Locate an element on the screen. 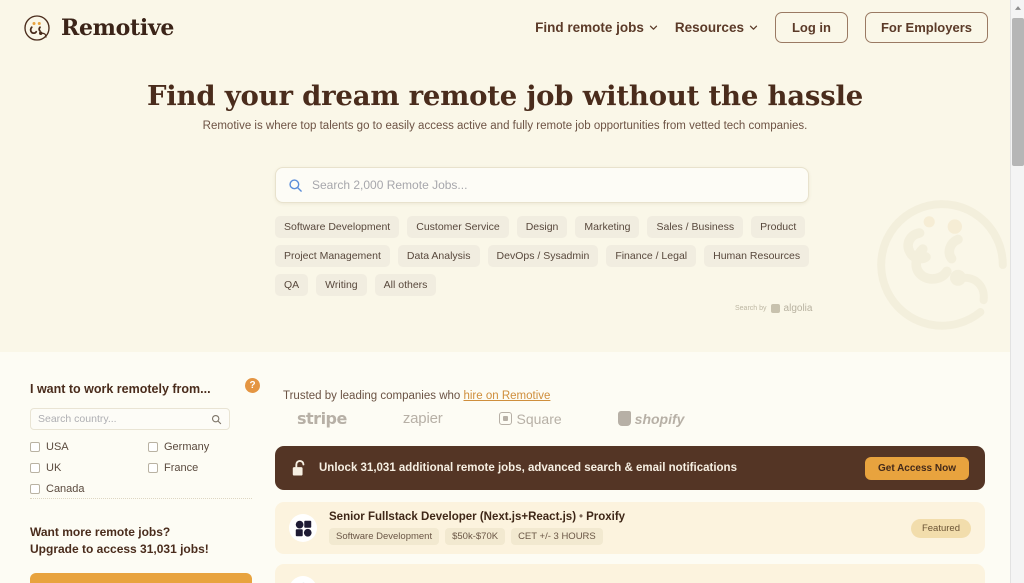 Image resolution: width=1024 pixels, height=583 pixels. upsell-line-1: Want more remote jobs? is located at coordinates (100, 532).